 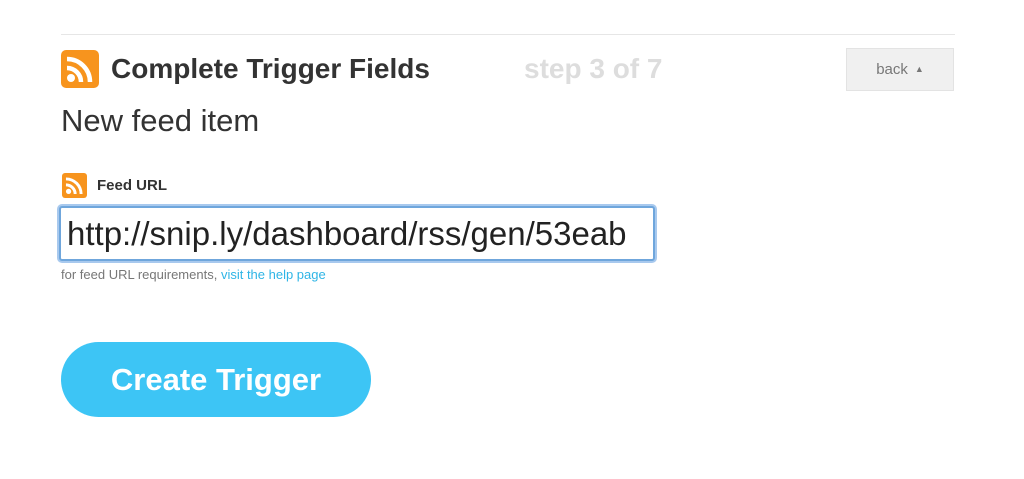 What do you see at coordinates (919, 68) in the screenshot?
I see `caret-up-icon: ▲` at bounding box center [919, 68].